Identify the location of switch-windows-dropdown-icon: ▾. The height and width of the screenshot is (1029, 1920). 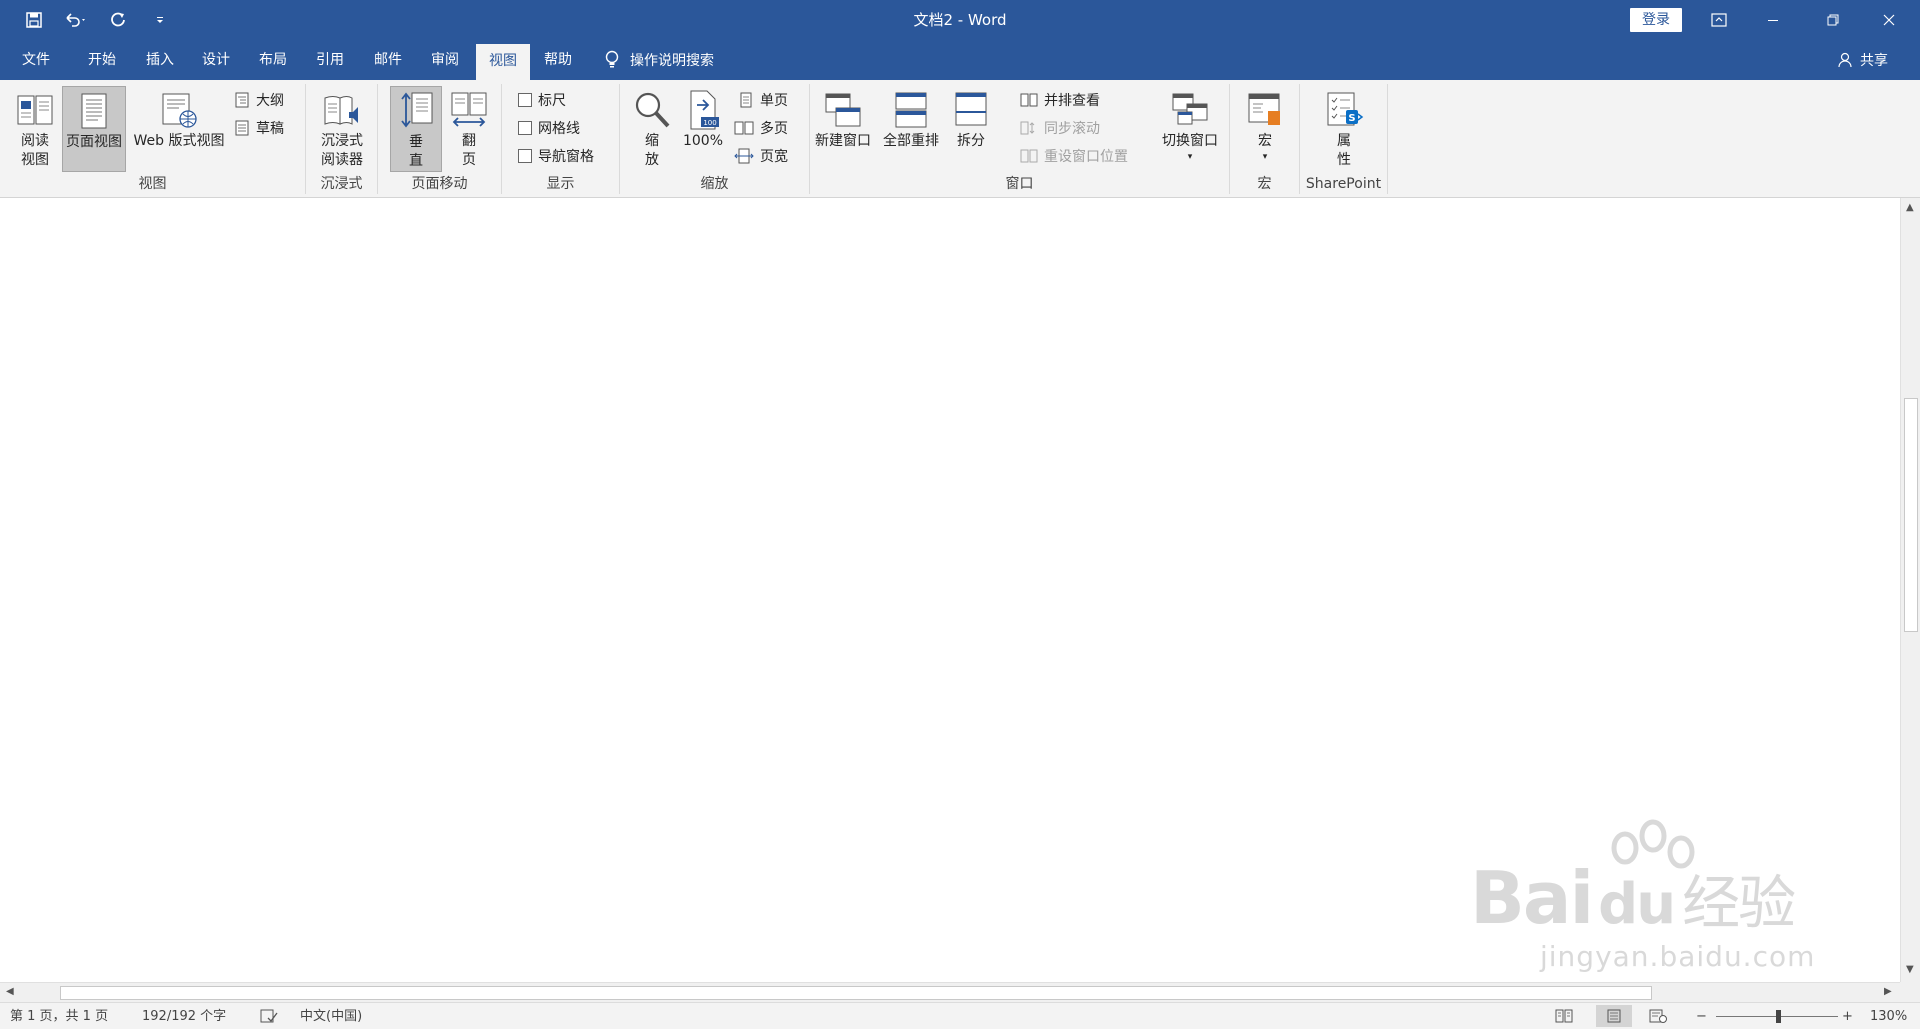
(1190, 157).